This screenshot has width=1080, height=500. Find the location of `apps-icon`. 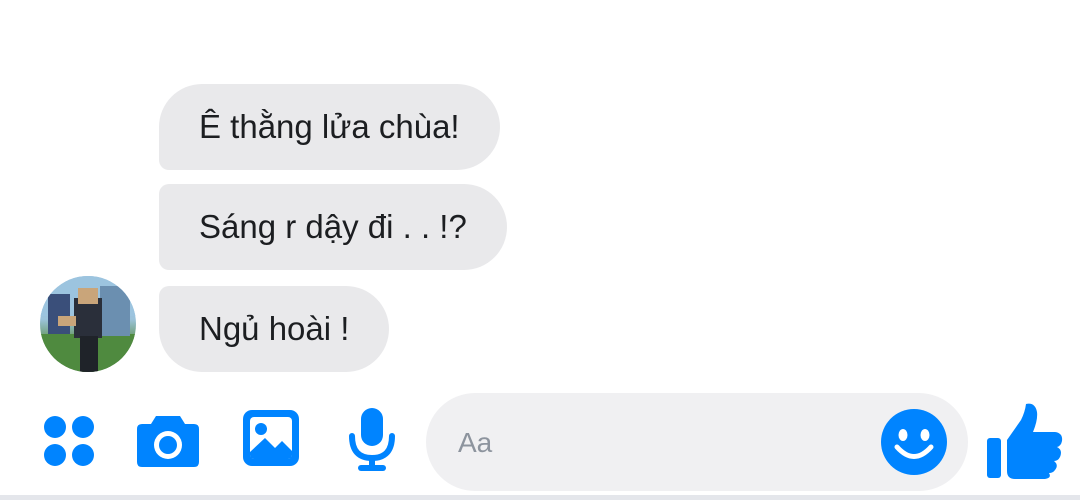

apps-icon is located at coordinates (69, 441).